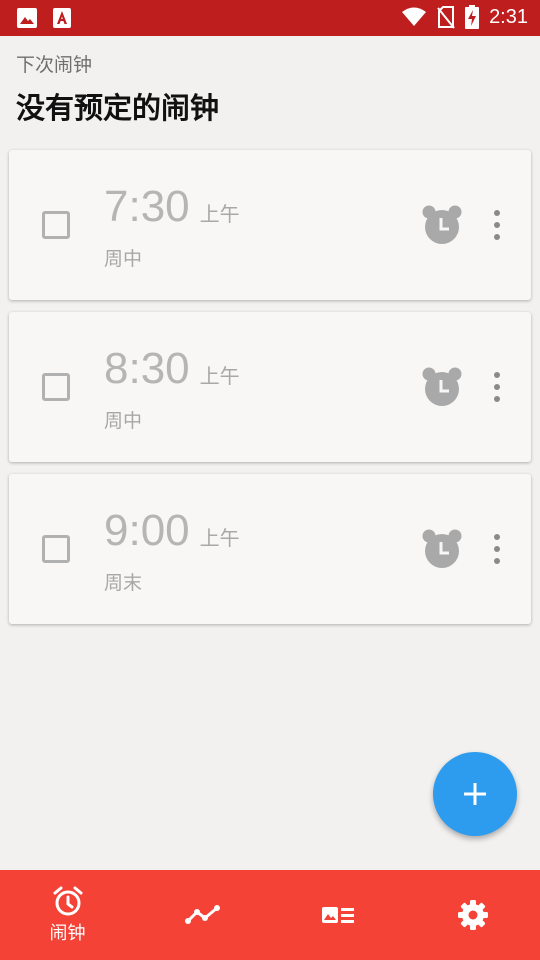  I want to click on alarm-time: 9:00, so click(147, 531).